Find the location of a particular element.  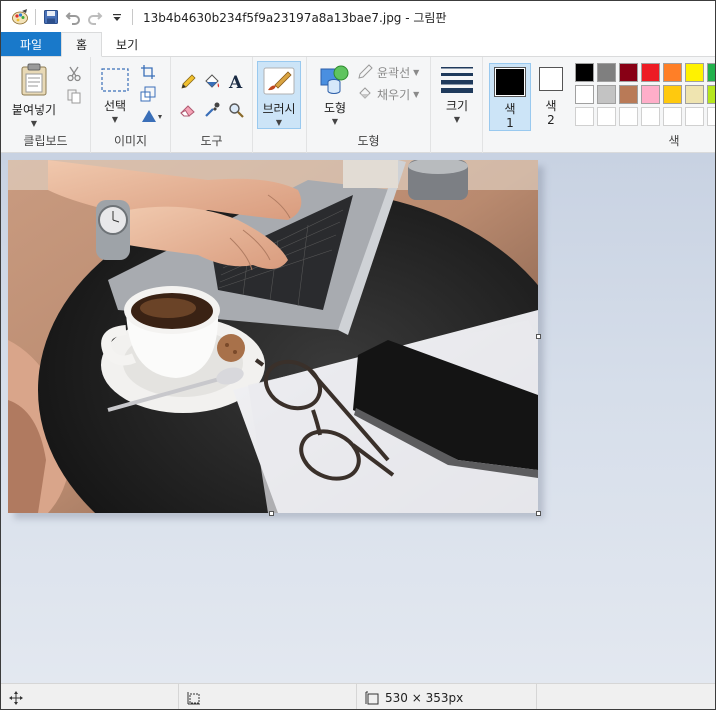

resize-handle-bottom is located at coordinates (271, 513).